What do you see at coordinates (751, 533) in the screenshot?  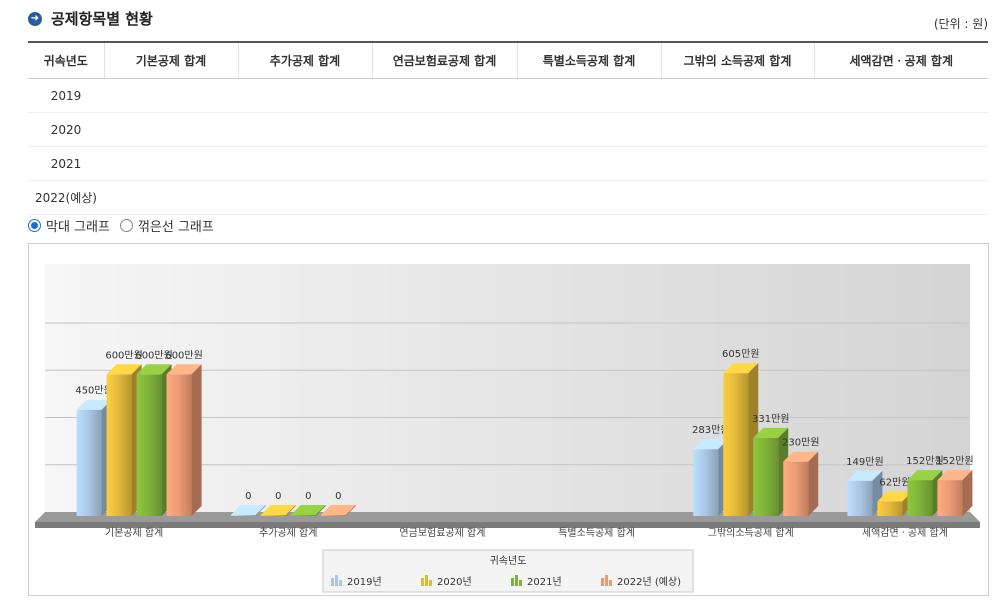 I see `category-label: 그밖의소득공제 합계` at bounding box center [751, 533].